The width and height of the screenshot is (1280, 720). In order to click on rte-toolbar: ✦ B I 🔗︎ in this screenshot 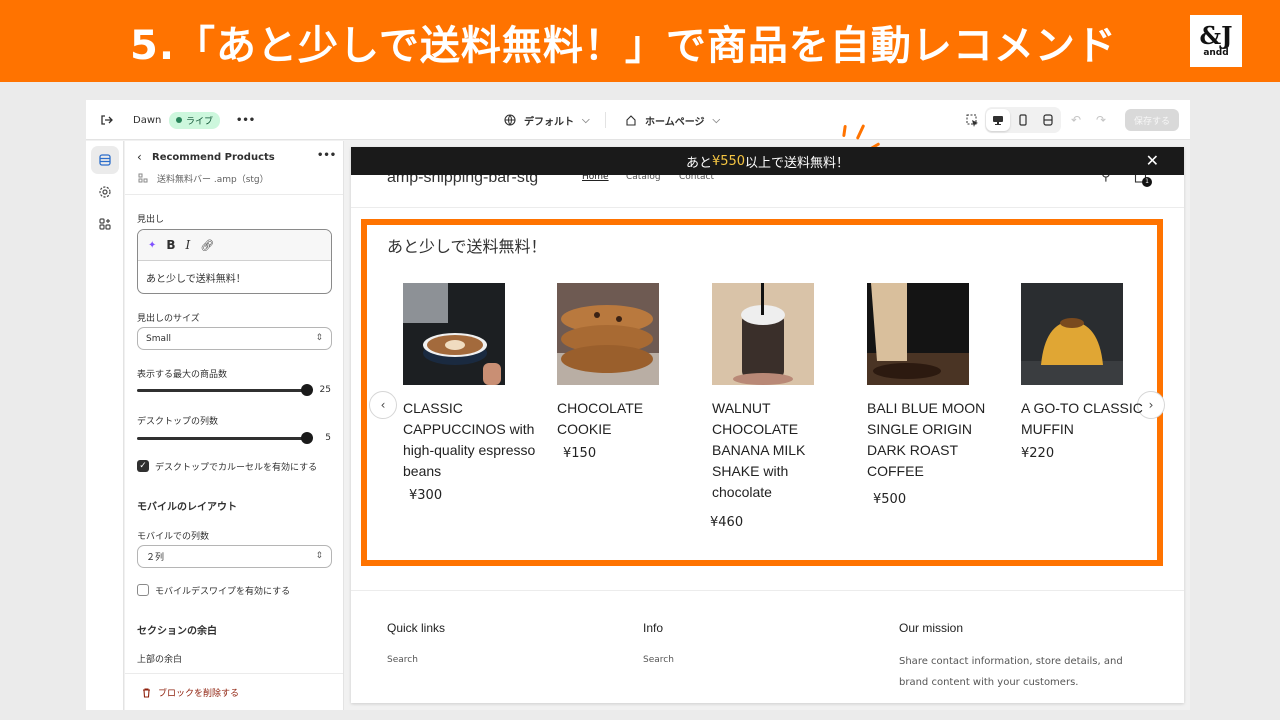, I will do `click(234, 245)`.